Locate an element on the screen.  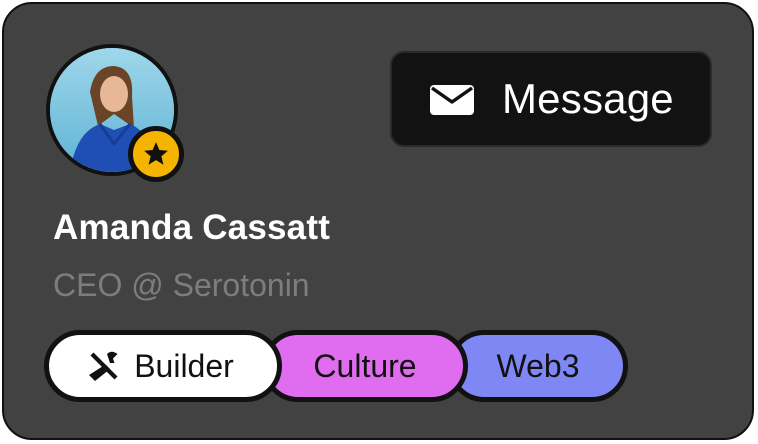
tag-label: Builder is located at coordinates (184, 365).